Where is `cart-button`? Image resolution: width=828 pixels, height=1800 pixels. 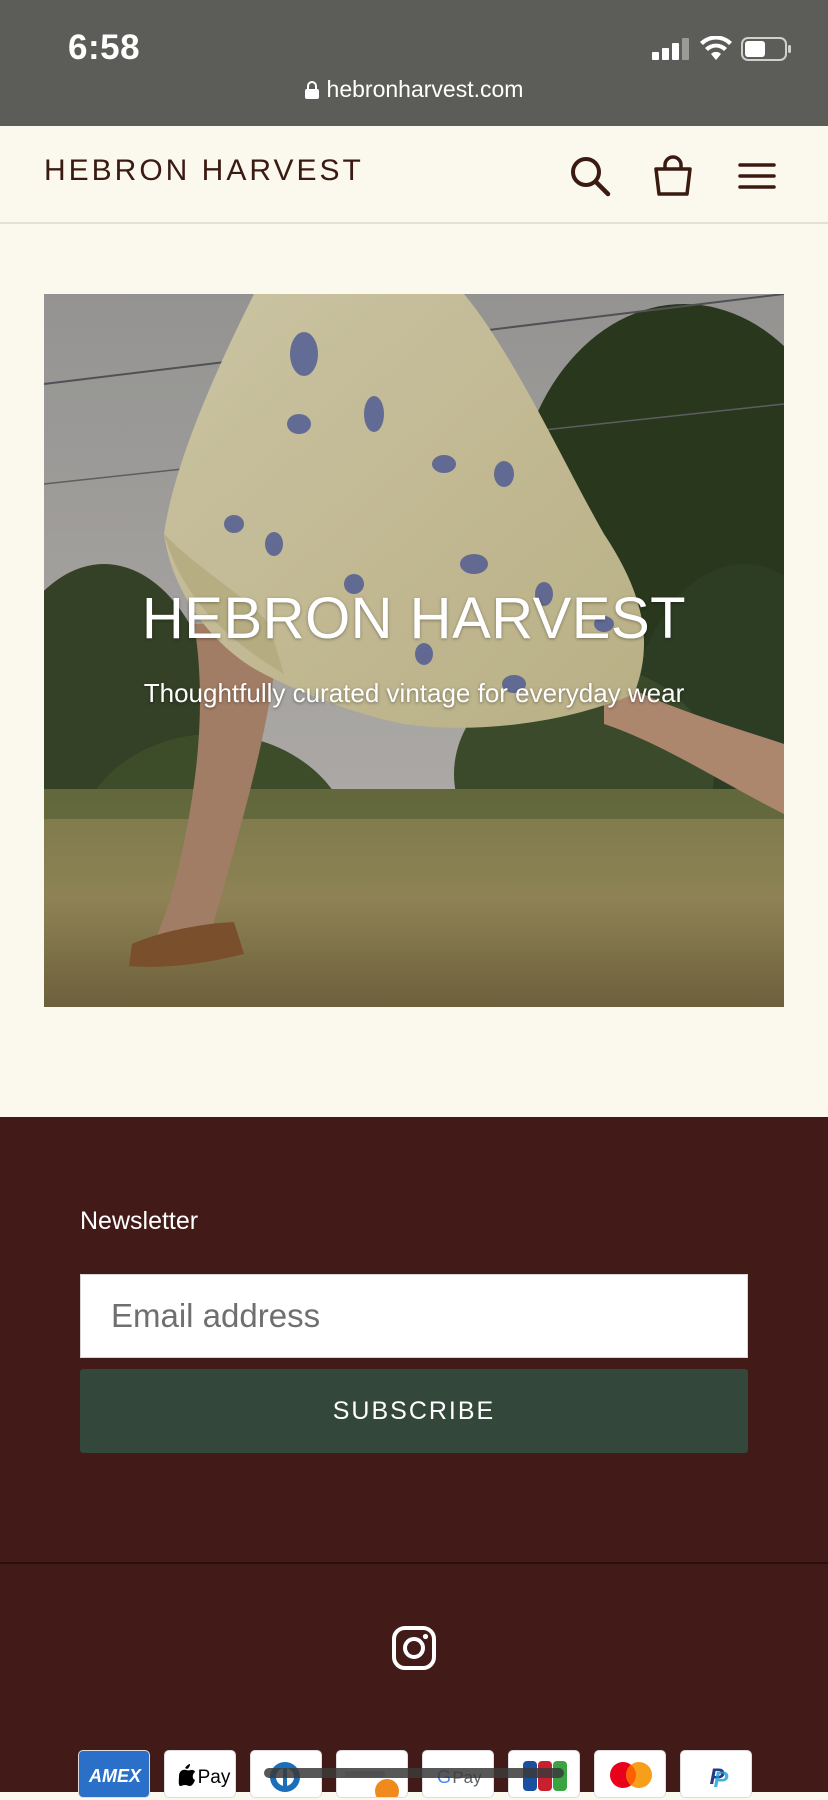 cart-button is located at coordinates (673, 176).